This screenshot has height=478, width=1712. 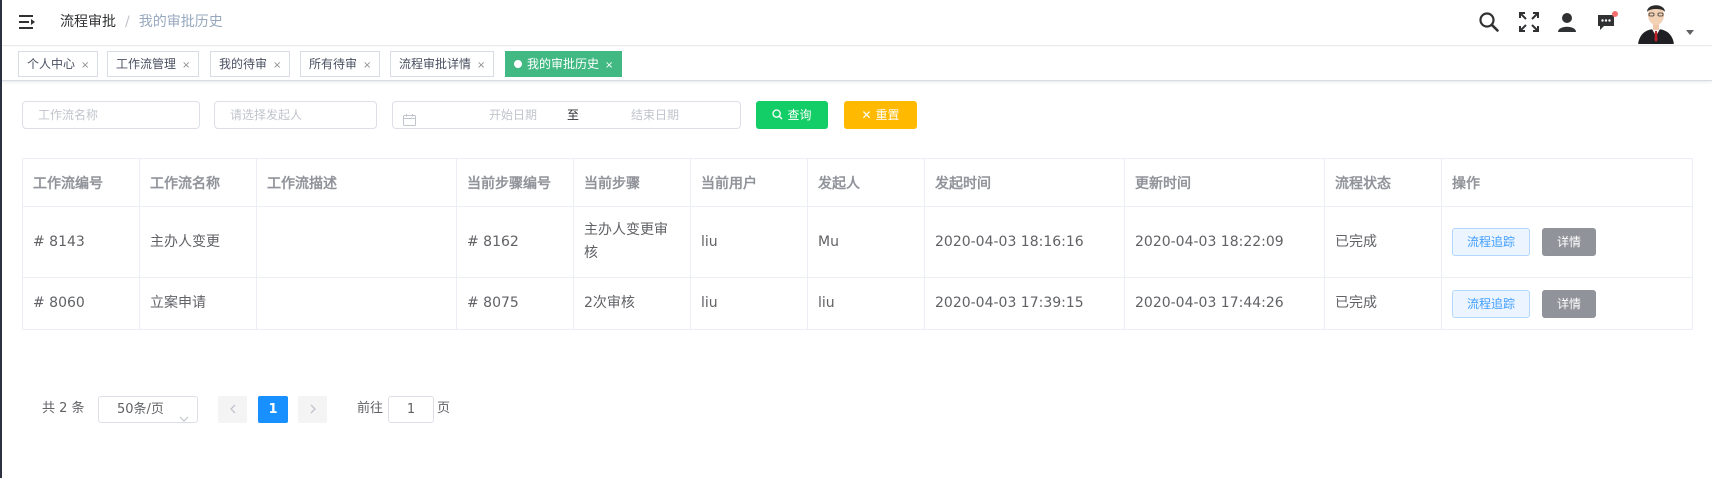 What do you see at coordinates (1224, 182) in the screenshot?
I see `column-header: 更新时间` at bounding box center [1224, 182].